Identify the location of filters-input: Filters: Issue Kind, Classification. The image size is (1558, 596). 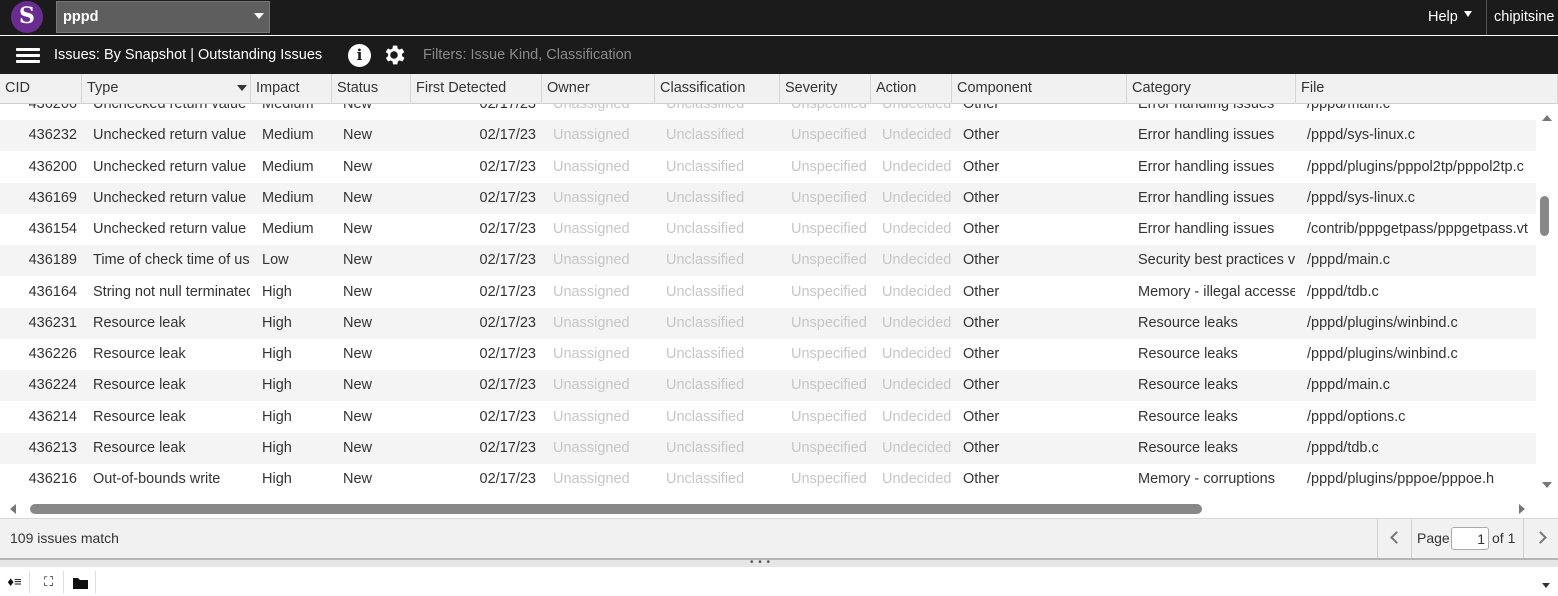
(527, 55).